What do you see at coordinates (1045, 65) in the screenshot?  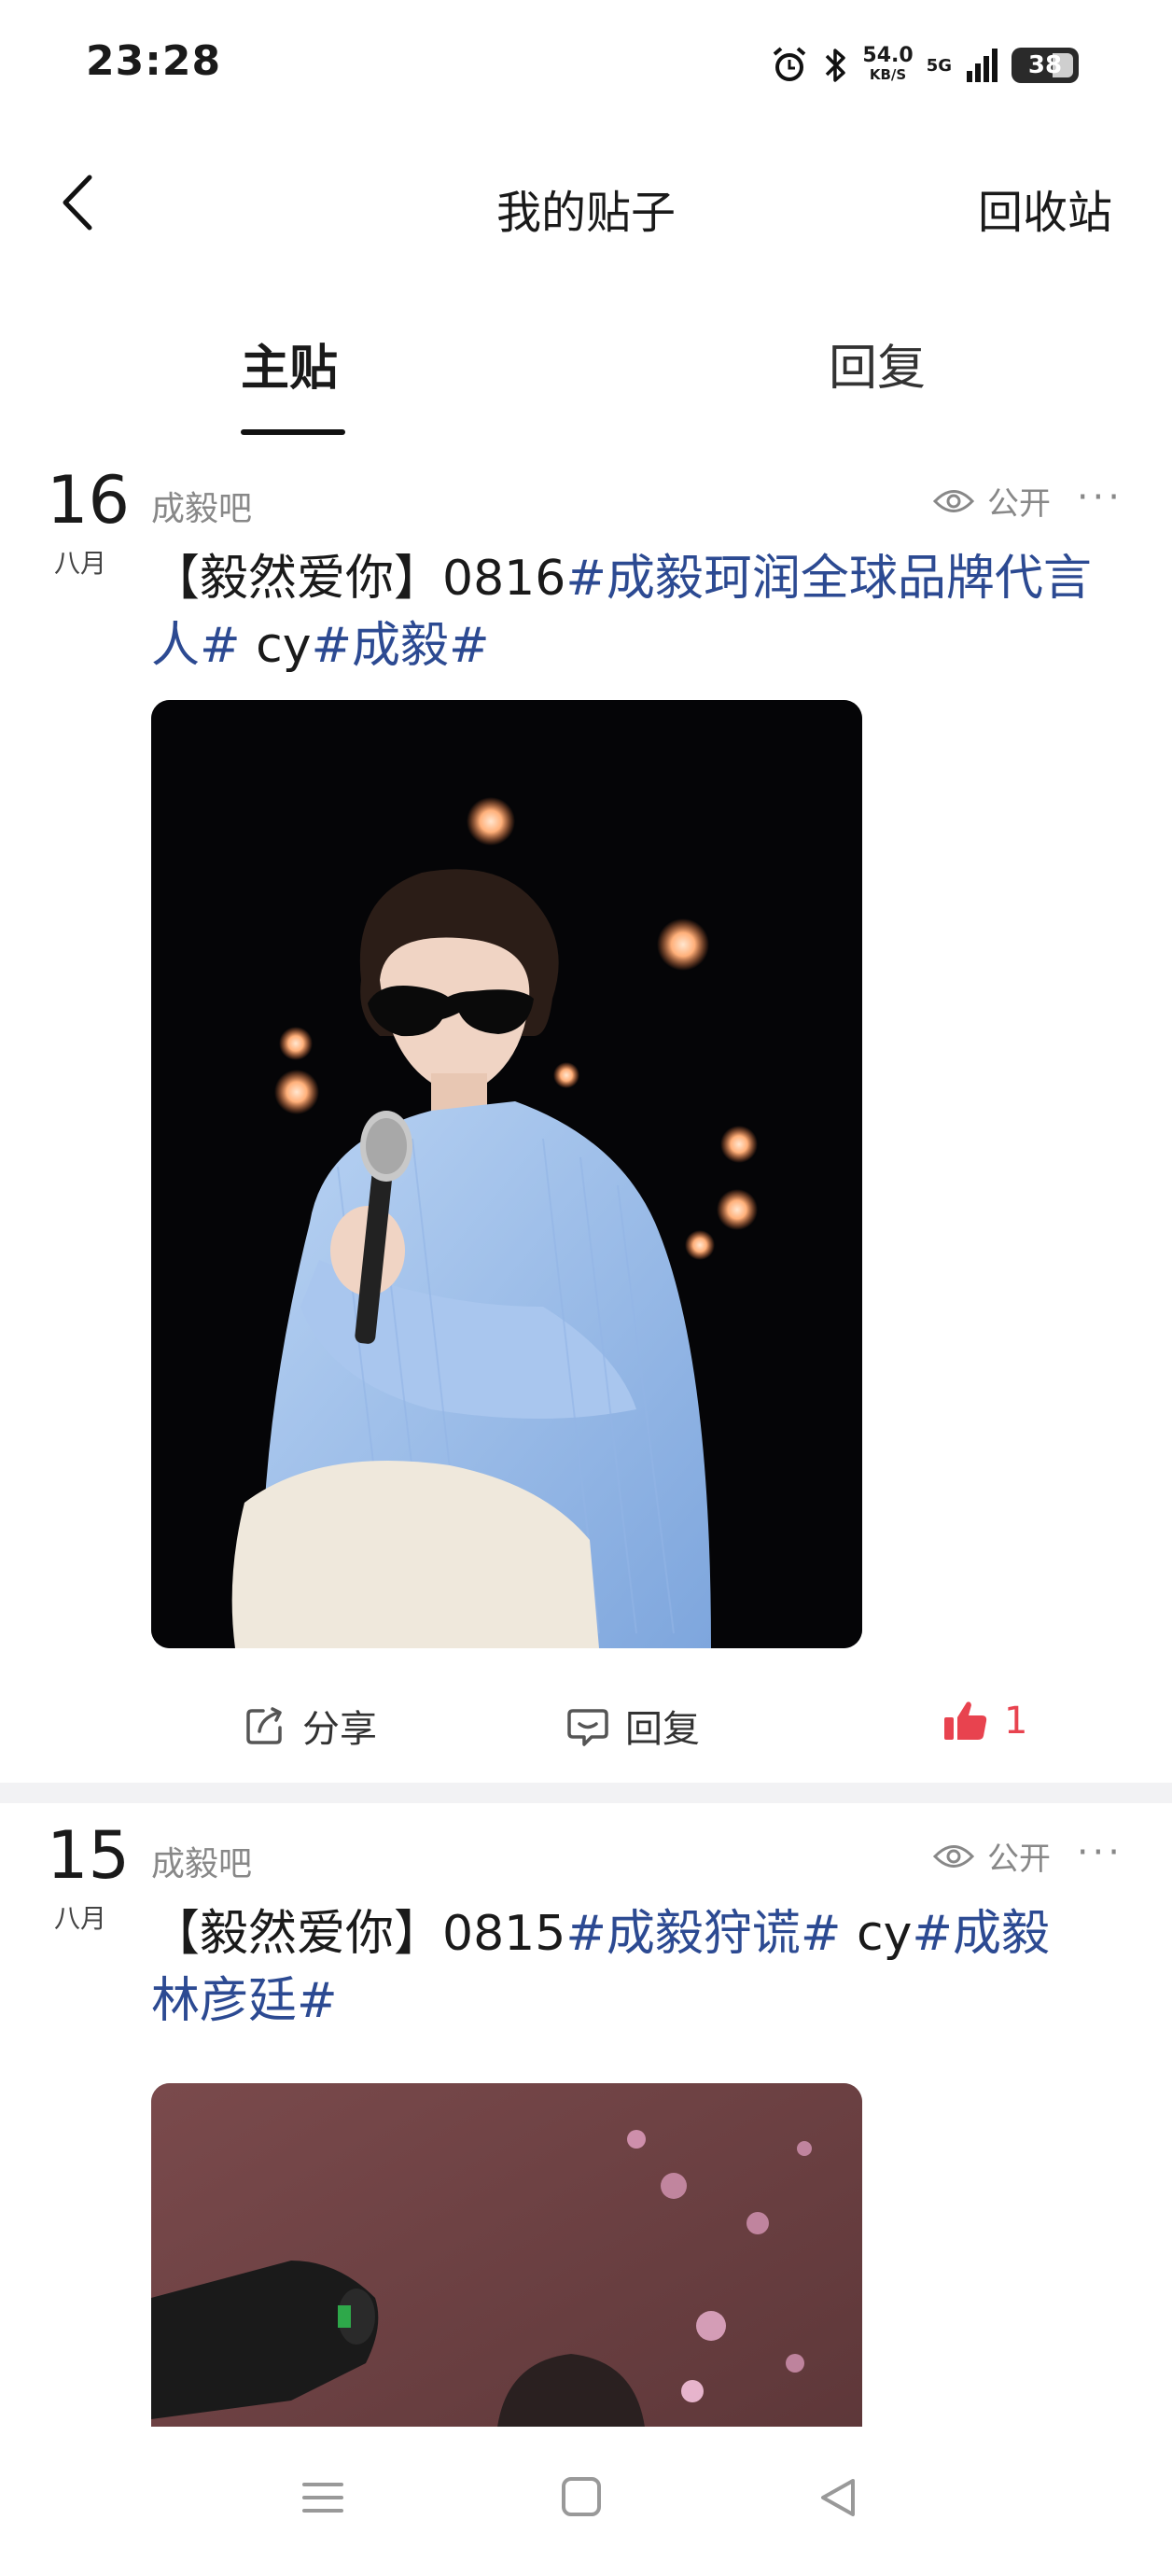 I see `battery-icon: 38` at bounding box center [1045, 65].